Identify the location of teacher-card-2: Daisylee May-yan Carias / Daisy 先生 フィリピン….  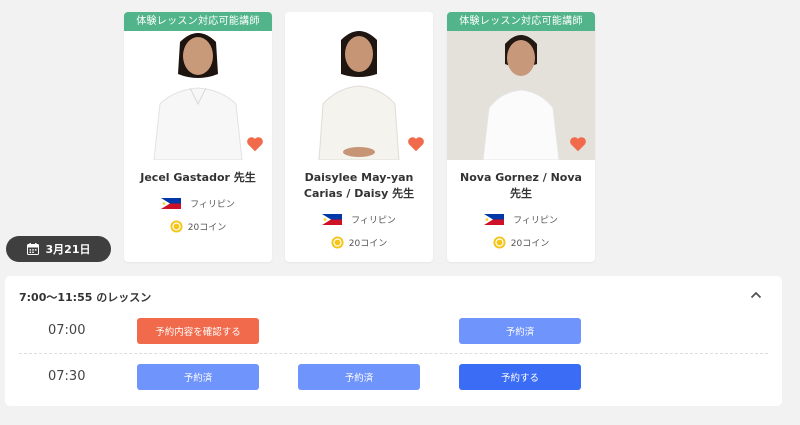
(359, 137).